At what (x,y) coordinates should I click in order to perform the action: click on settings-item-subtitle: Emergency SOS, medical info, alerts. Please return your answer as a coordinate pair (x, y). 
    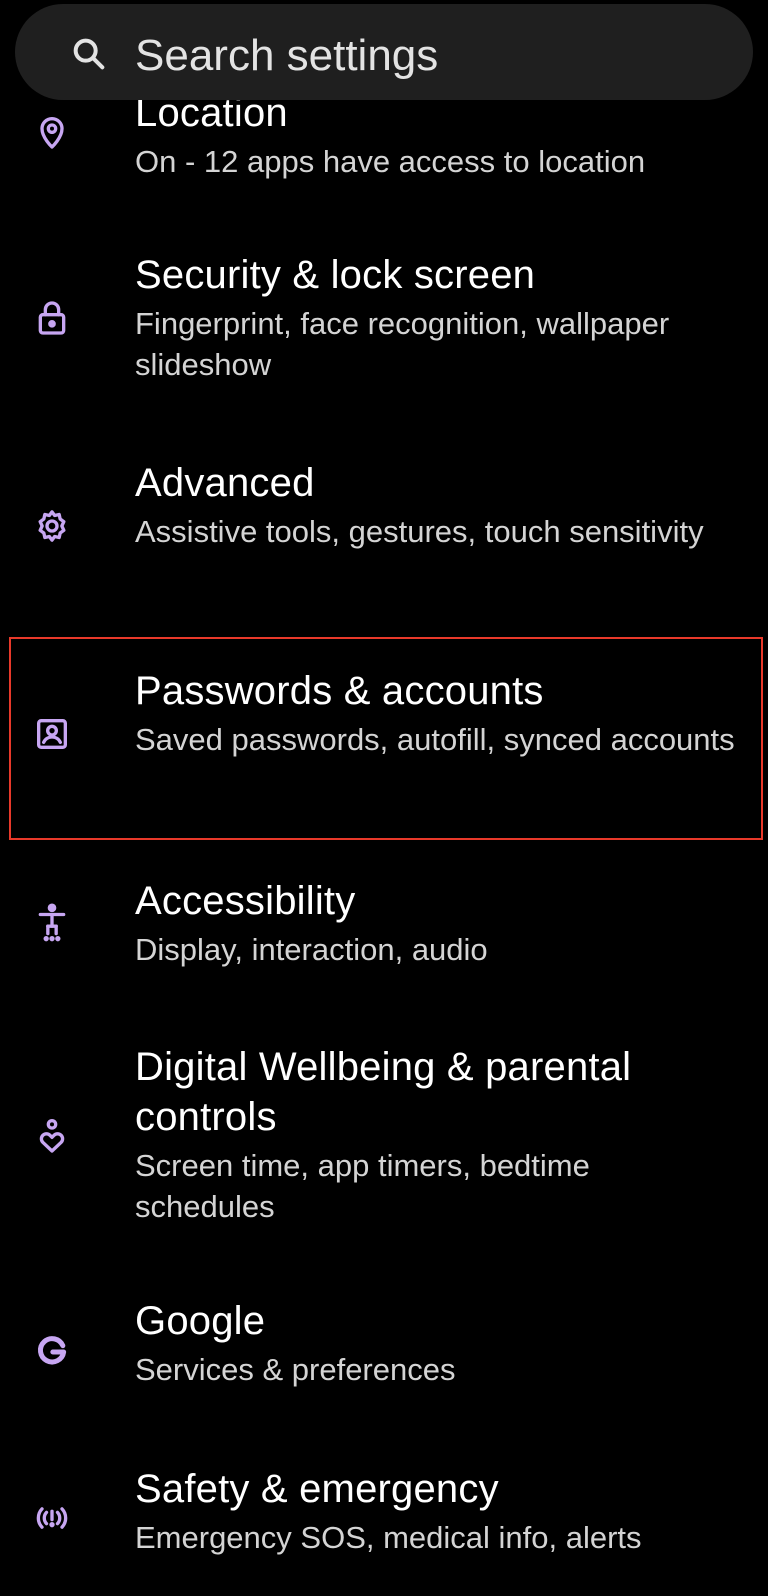
    Looking at the image, I should click on (388, 1537).